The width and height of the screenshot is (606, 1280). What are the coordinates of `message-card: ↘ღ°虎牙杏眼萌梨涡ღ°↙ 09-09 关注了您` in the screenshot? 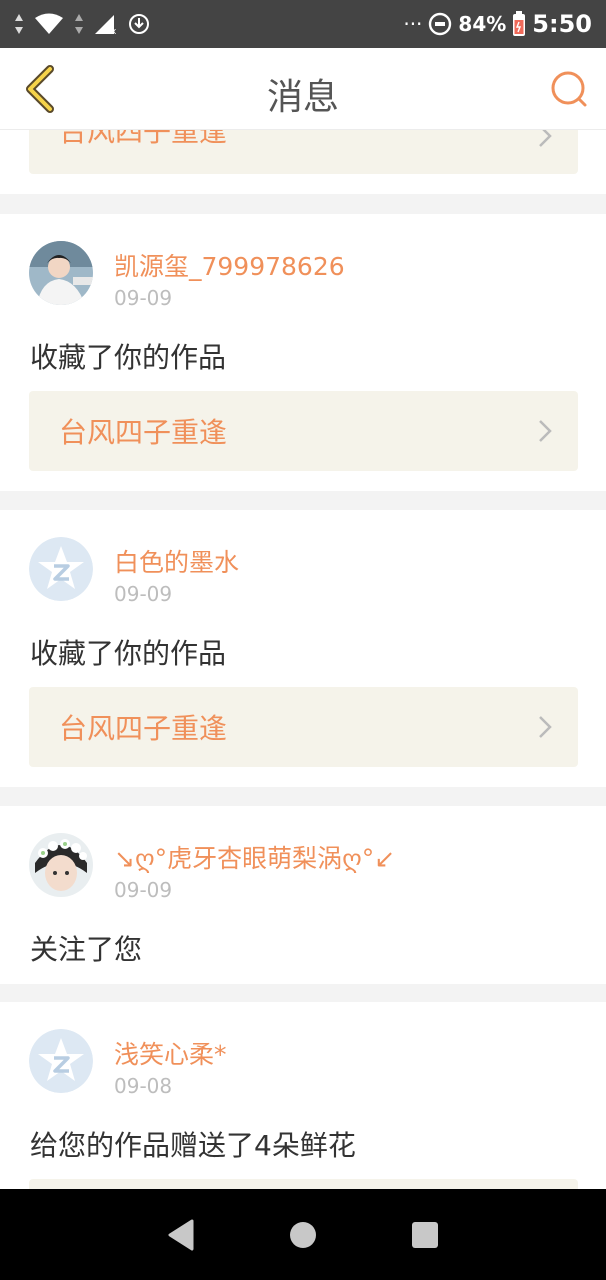 It's located at (303, 895).